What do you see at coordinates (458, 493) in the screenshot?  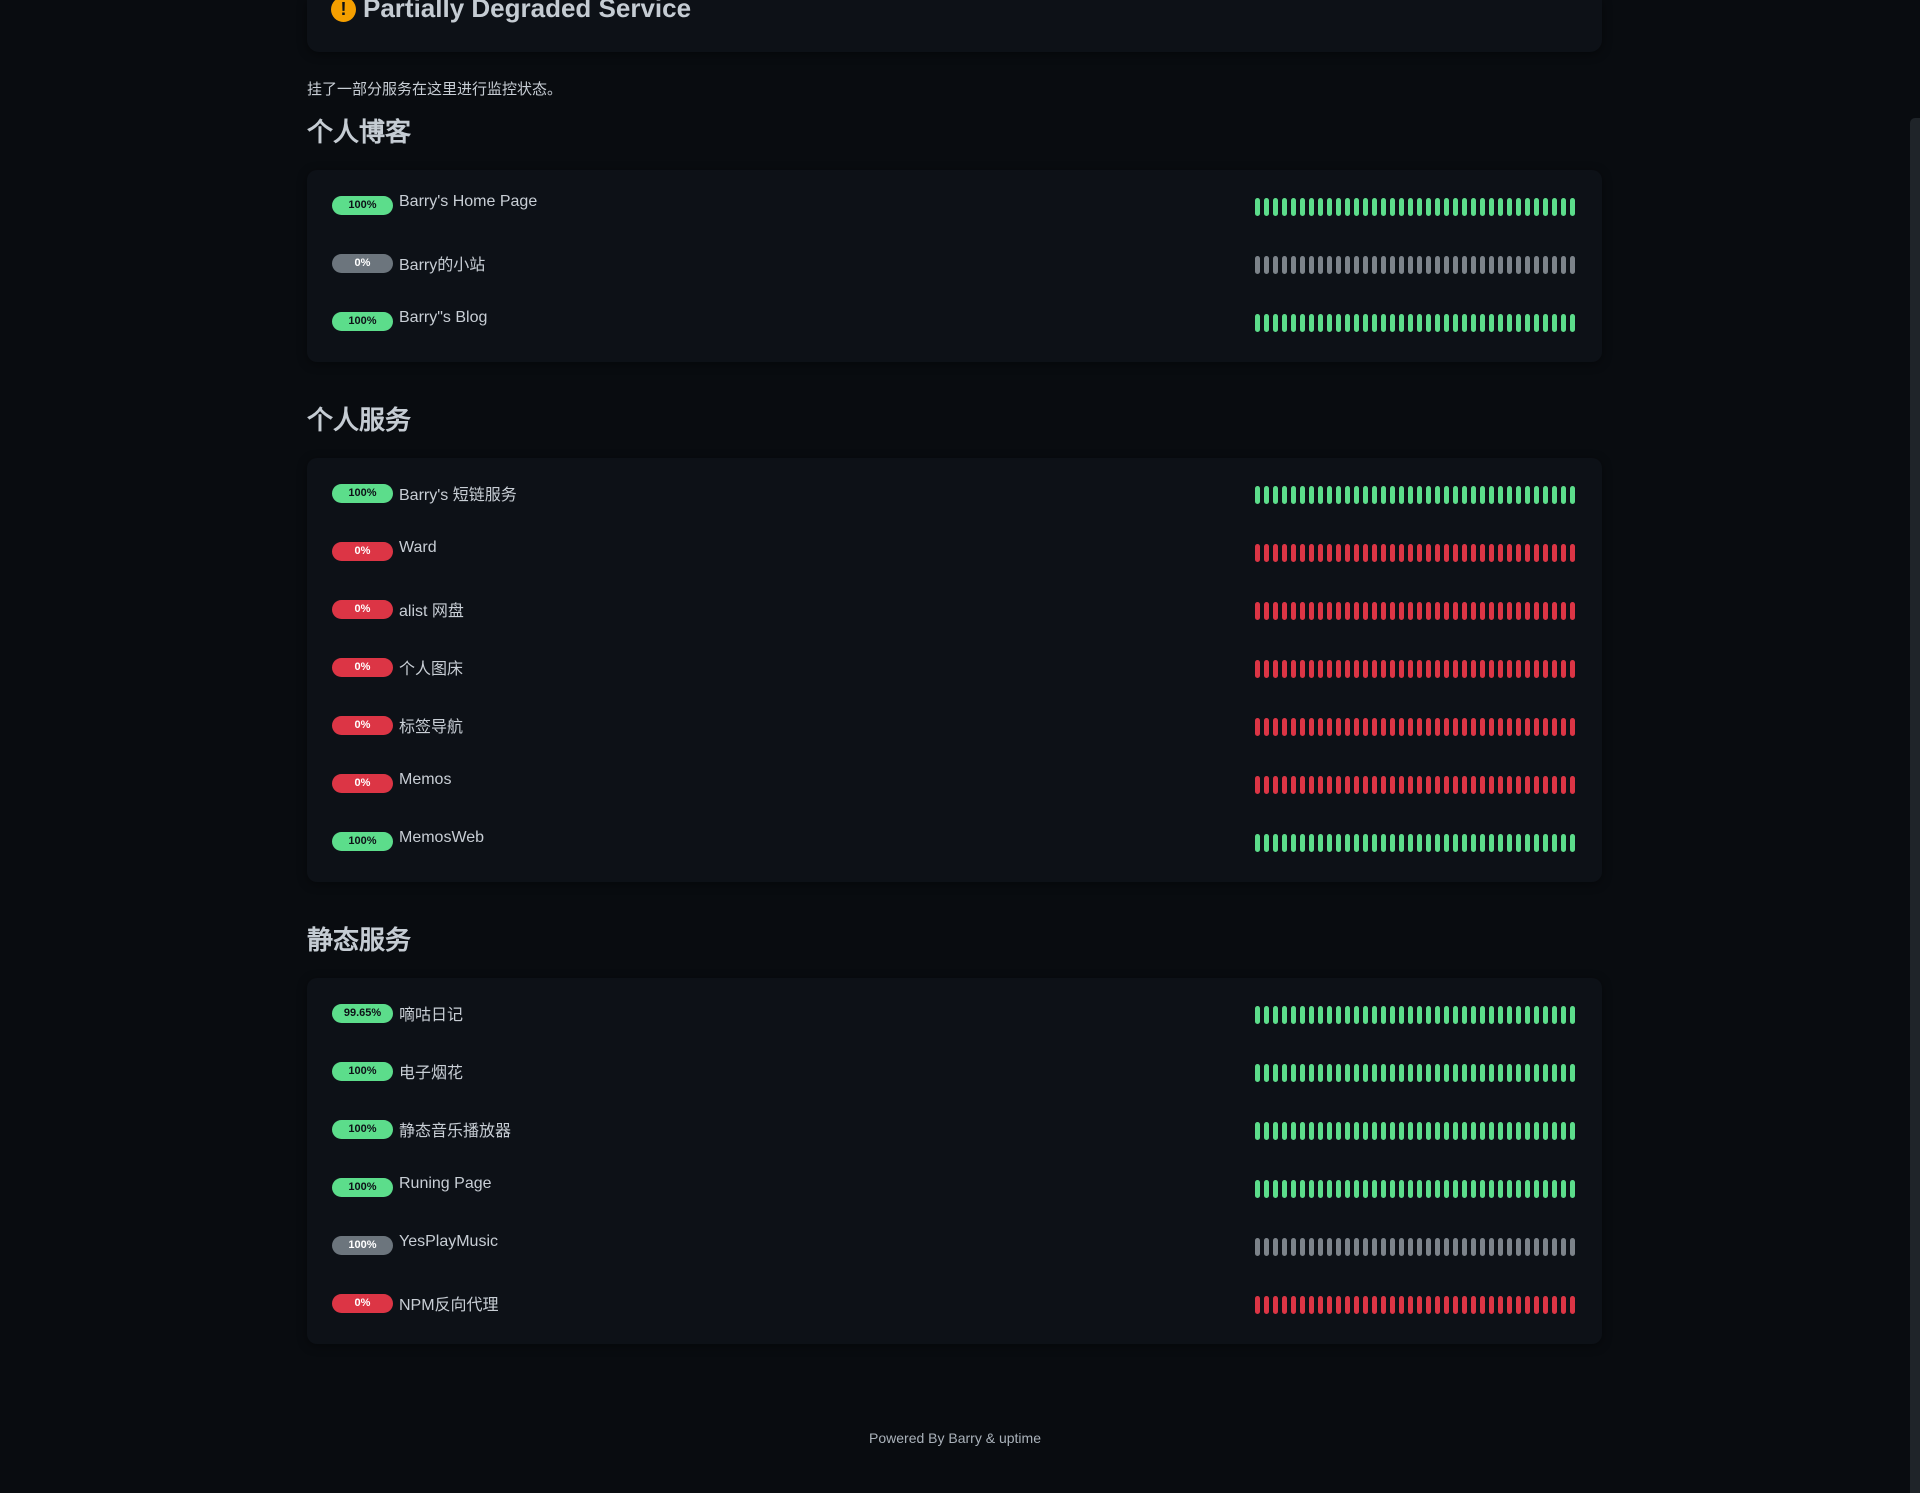 I see `monitor-name: Barry's 短链服务` at bounding box center [458, 493].